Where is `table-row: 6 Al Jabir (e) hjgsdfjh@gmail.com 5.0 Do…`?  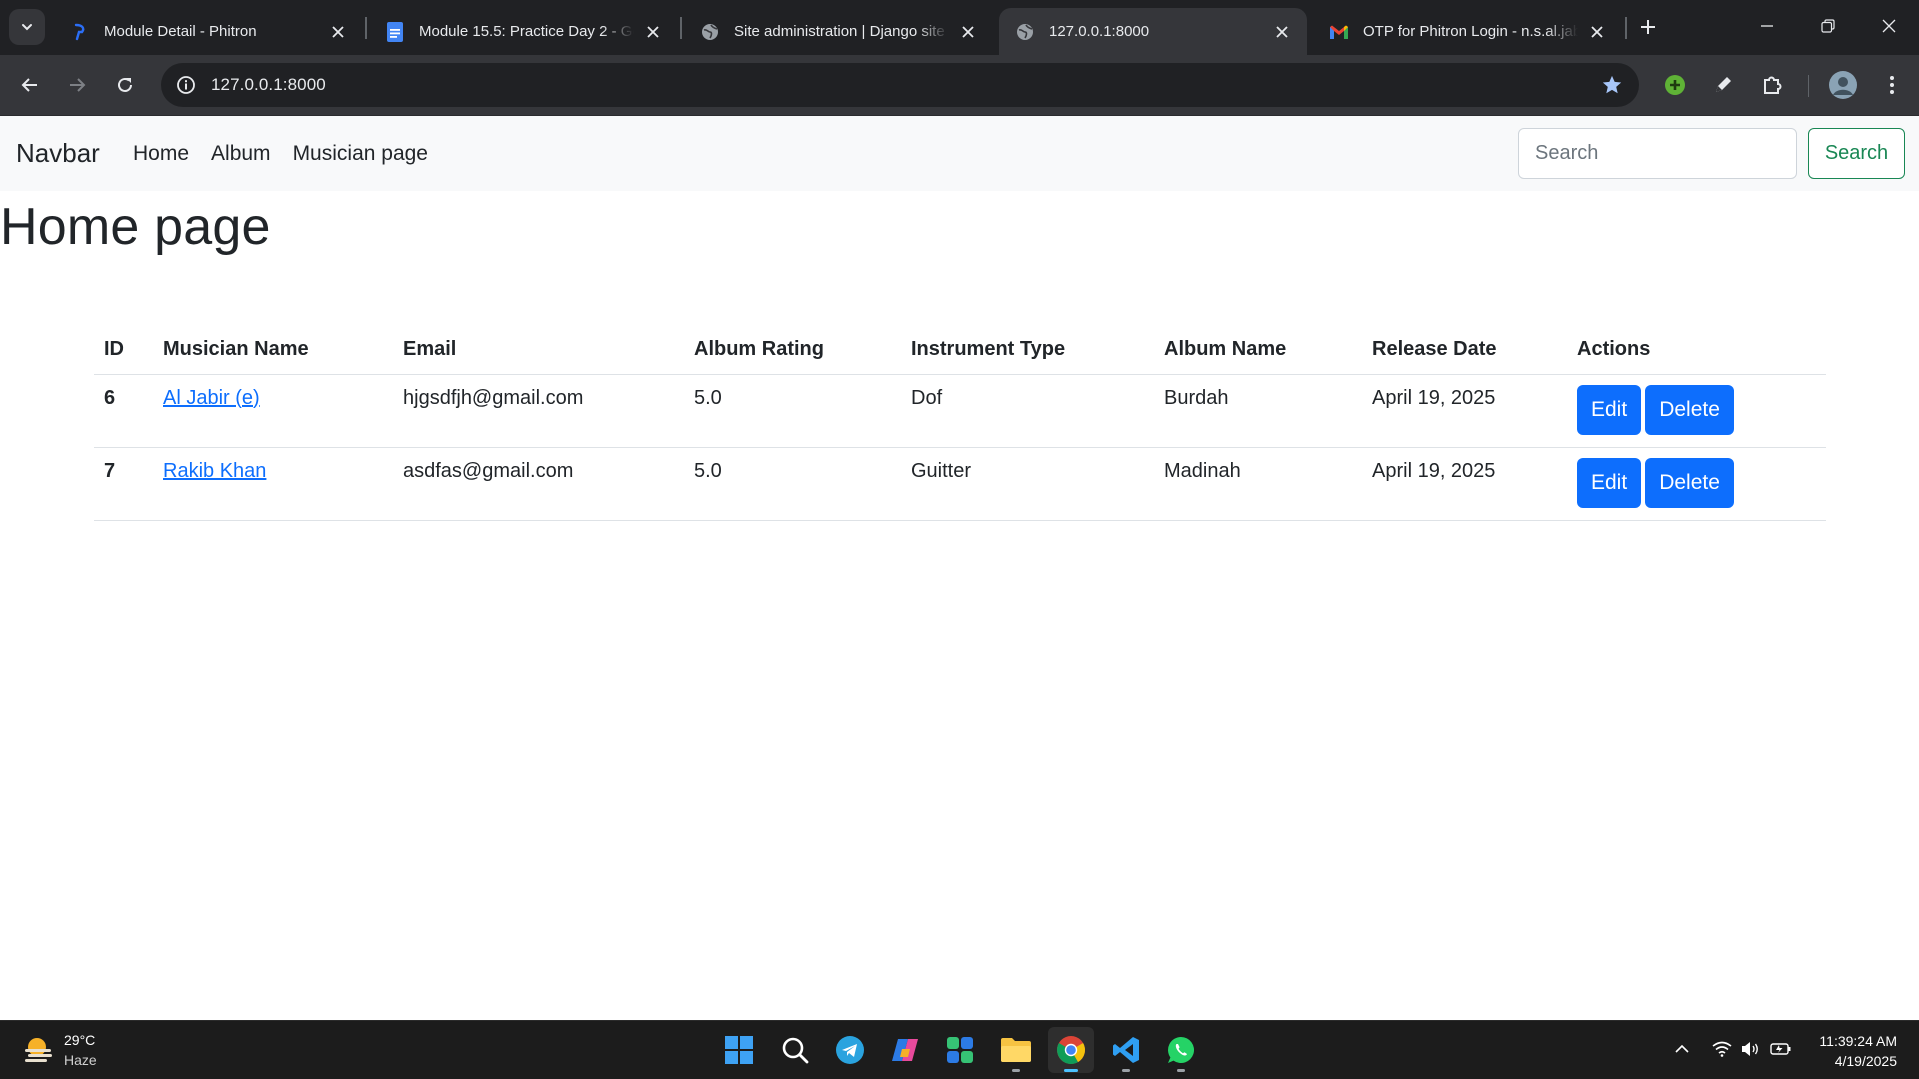 table-row: 6 Al Jabir (e) hjgsdfjh@gmail.com 5.0 Do… is located at coordinates (960, 411).